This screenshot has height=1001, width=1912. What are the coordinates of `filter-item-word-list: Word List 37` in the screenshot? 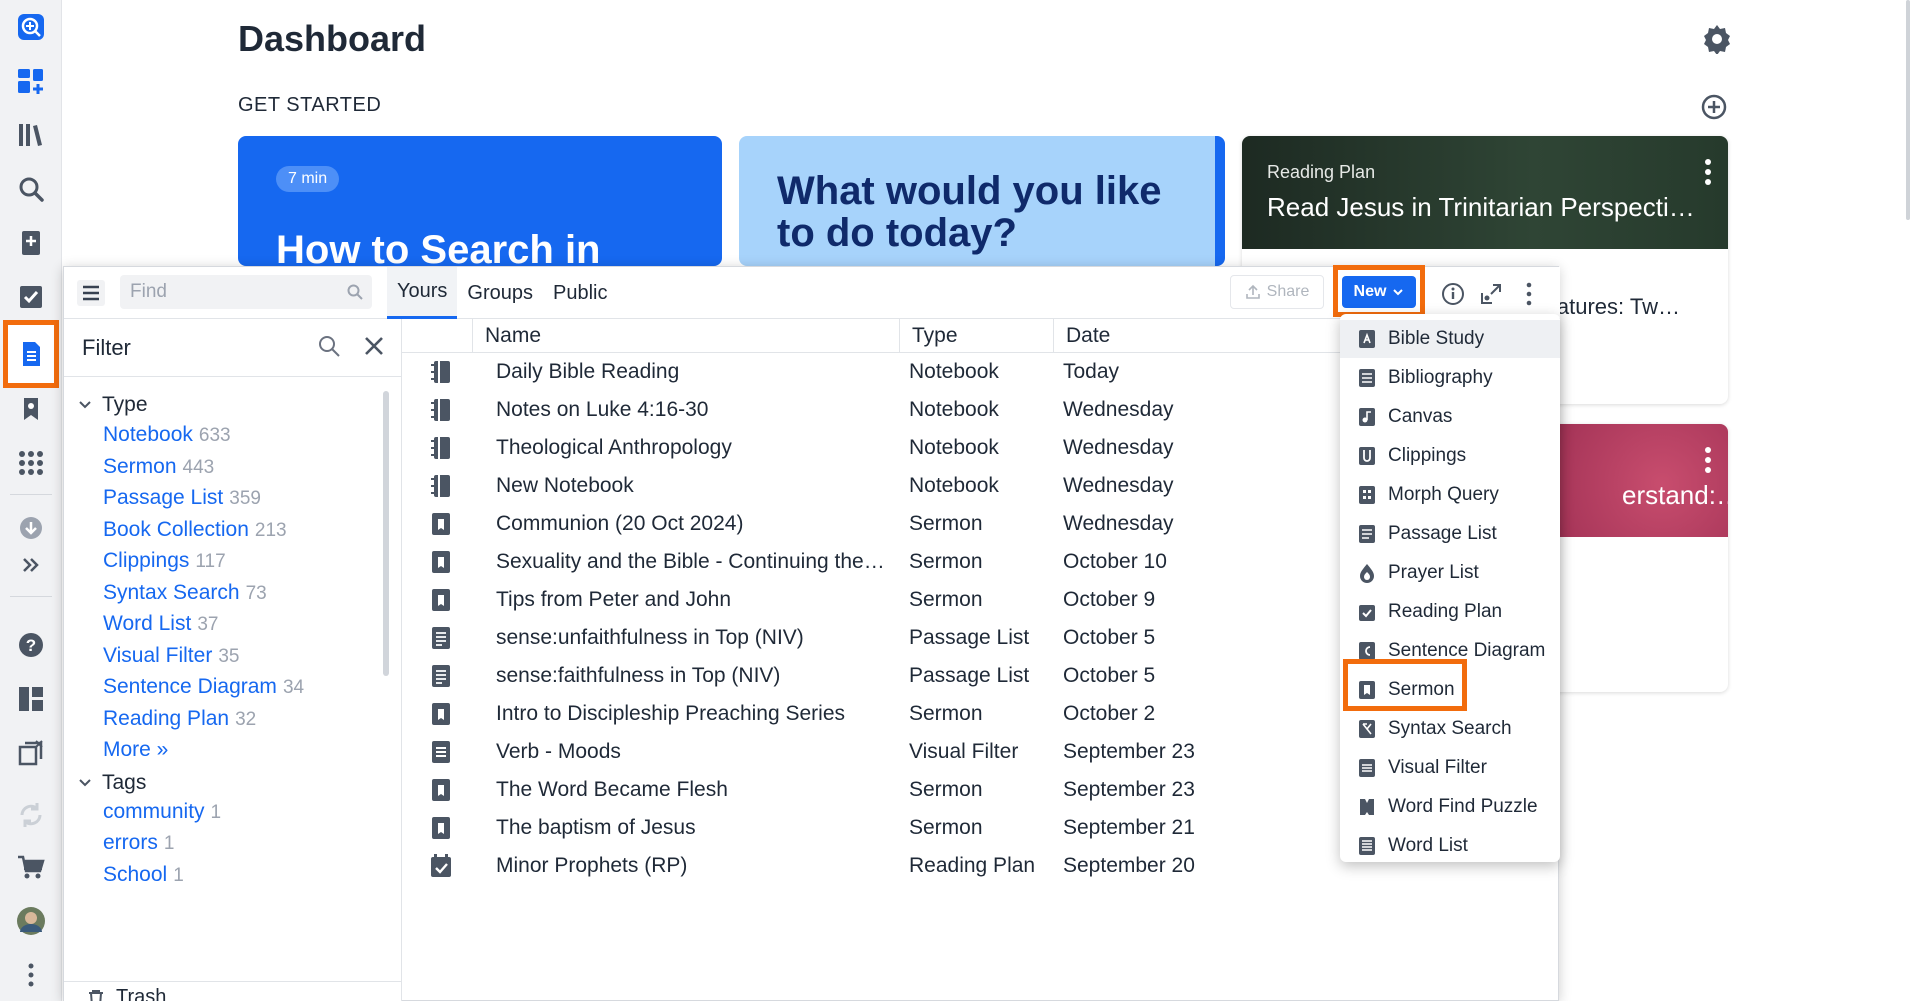 It's located at (160, 624).